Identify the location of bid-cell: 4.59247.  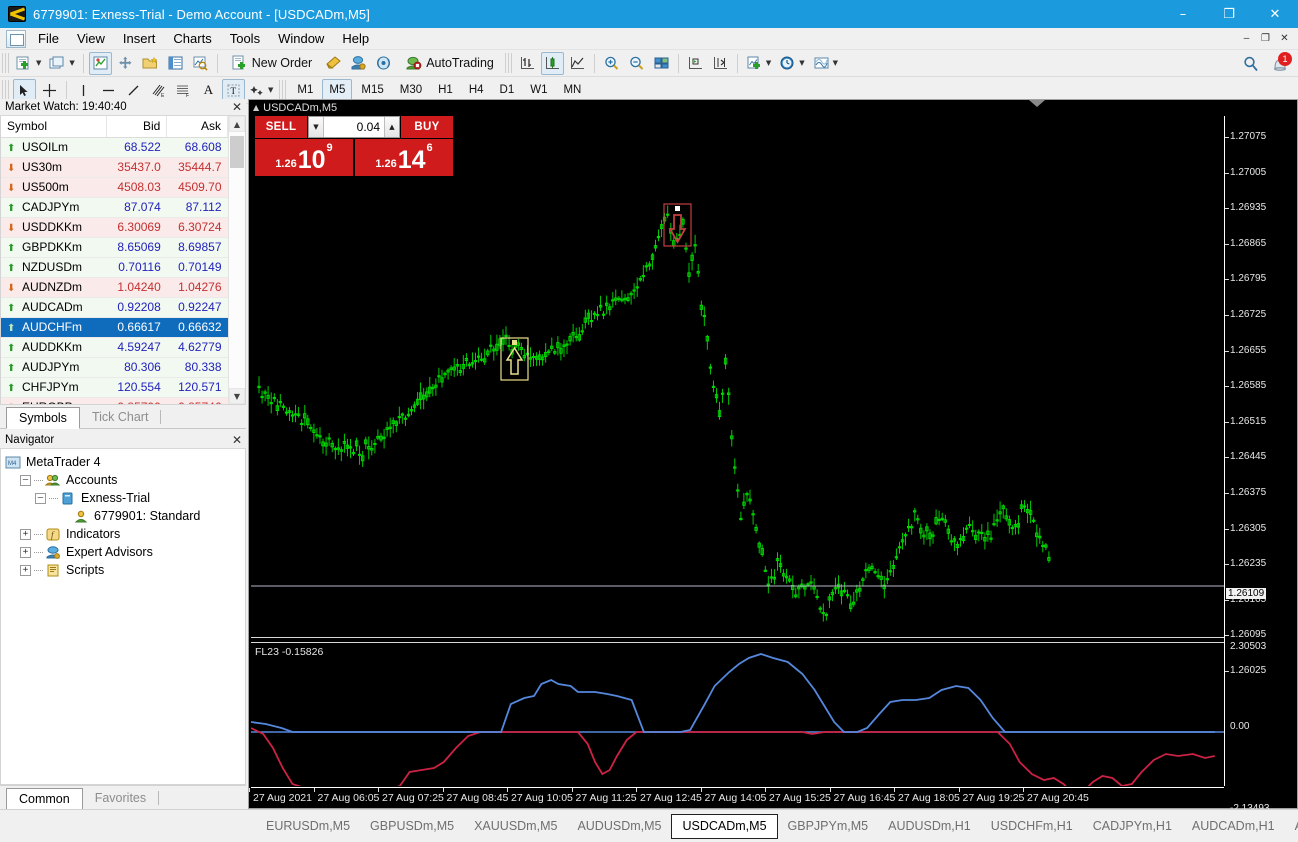
(136, 347).